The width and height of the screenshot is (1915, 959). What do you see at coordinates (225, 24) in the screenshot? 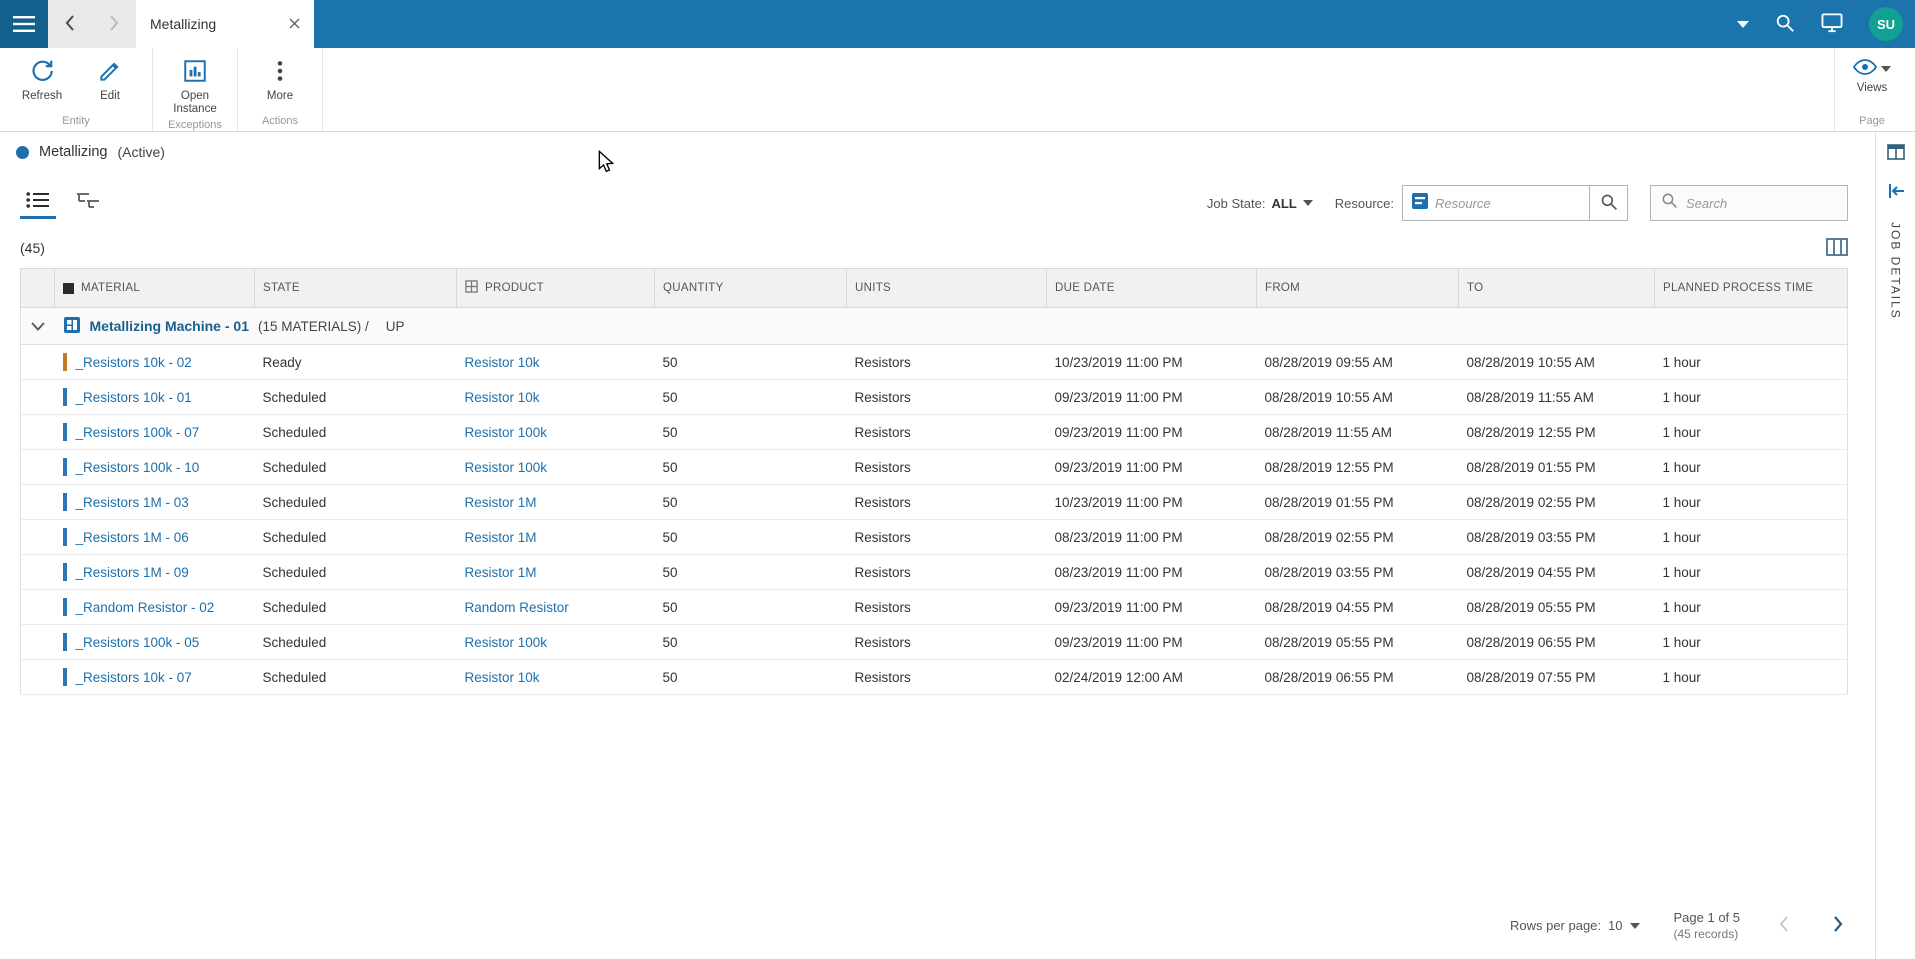
I see `tab-metallizing: Metallizing` at bounding box center [225, 24].